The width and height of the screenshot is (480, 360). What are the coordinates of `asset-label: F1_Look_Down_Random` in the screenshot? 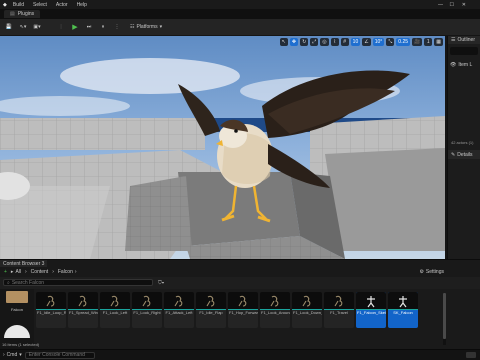 It's located at (307, 312).